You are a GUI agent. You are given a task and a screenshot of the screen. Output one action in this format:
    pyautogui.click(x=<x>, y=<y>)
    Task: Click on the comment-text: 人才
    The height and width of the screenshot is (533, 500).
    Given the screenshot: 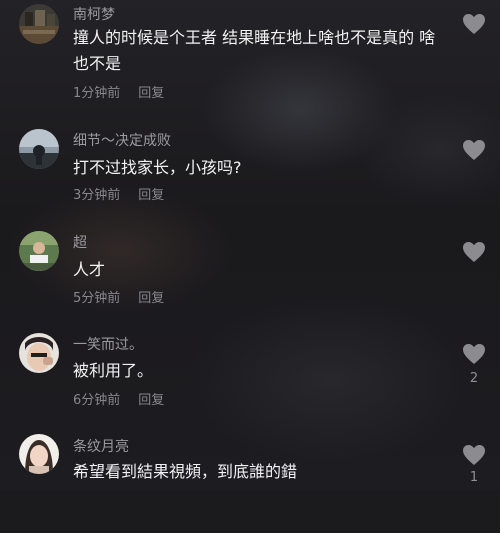 What is the action you would take?
    pyautogui.click(x=89, y=269)
    